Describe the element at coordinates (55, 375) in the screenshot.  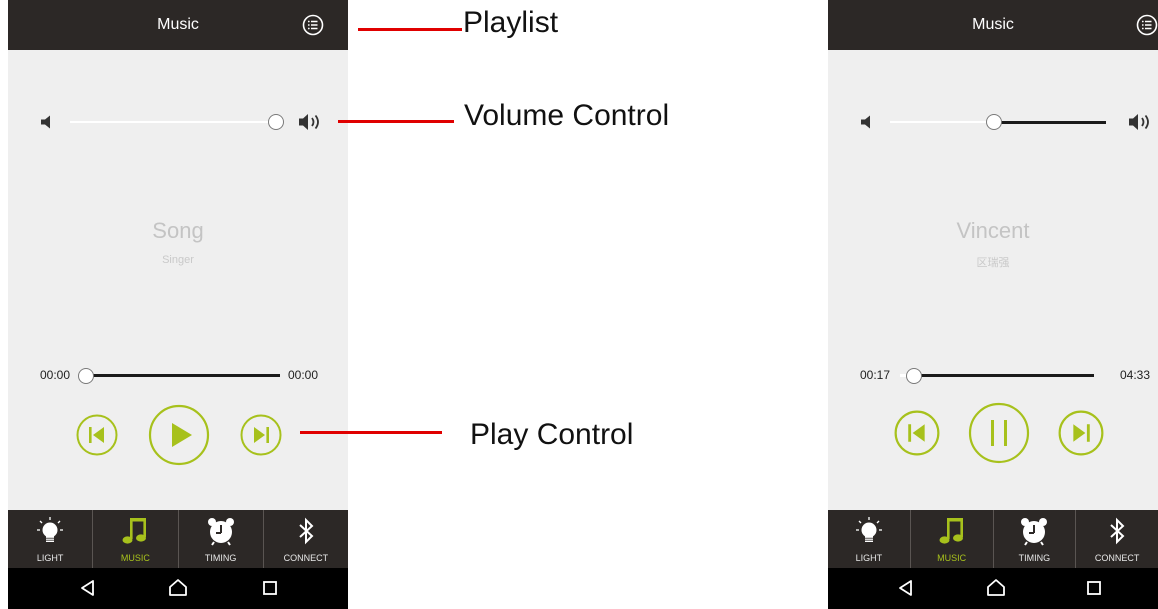
I see `current-time: 00:00` at that location.